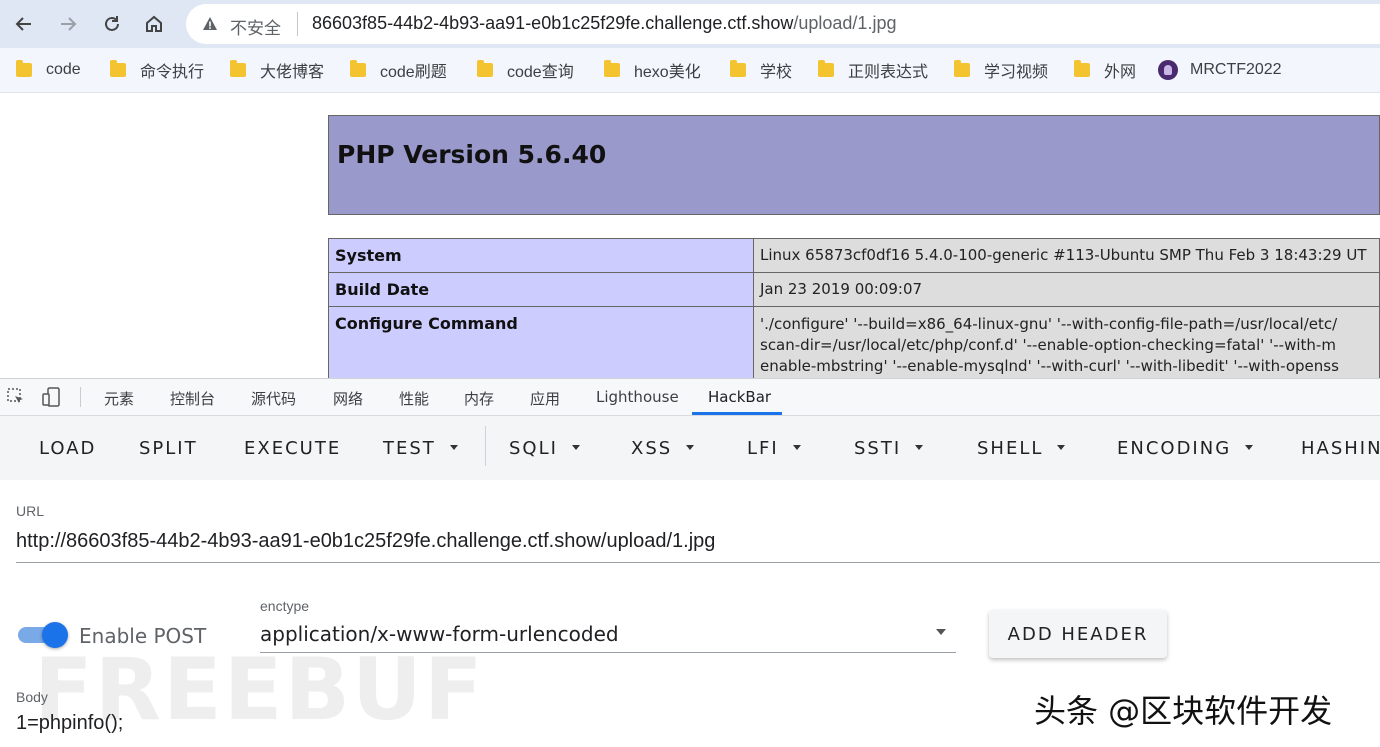 The height and width of the screenshot is (747, 1380). I want to click on bookmark-label: 大佬博客, so click(292, 72).